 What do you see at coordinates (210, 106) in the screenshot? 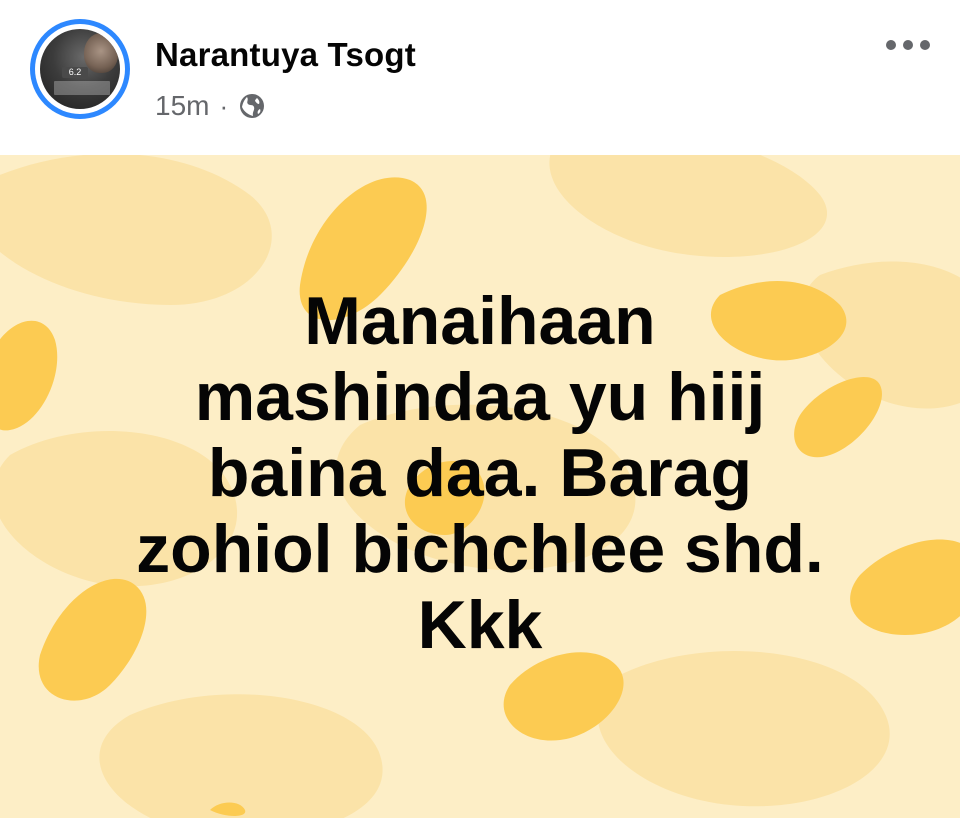
I see `post-meta: 15m ·` at bounding box center [210, 106].